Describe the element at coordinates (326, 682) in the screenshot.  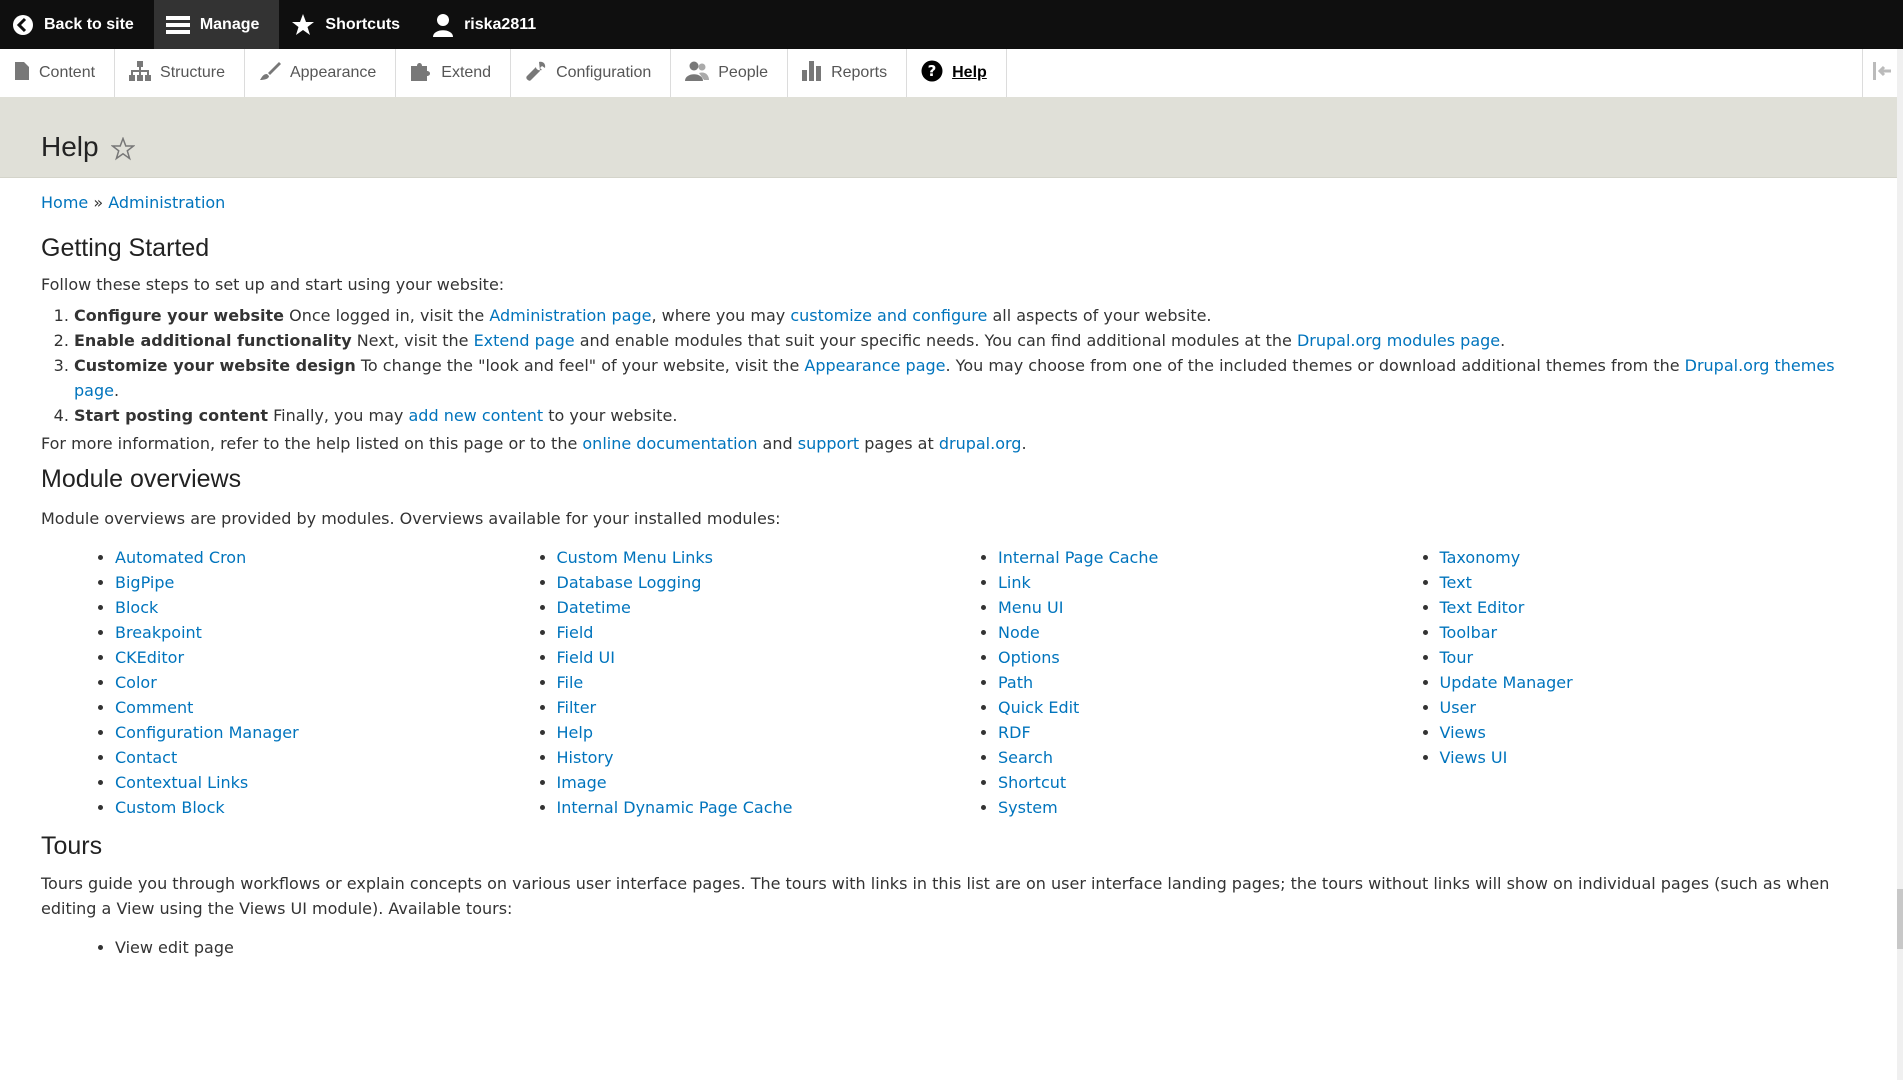
I see `list-item: Color` at that location.